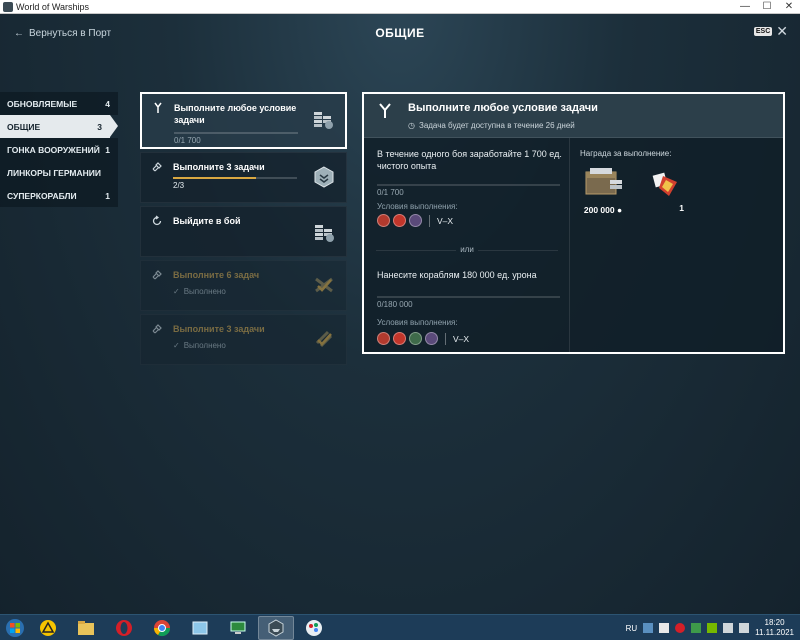 Image resolution: width=800 pixels, height=640 pixels. I want to click on category-item-arms-race: ГОНКА ВООРУЖЕНИЙ 1, so click(59, 149).